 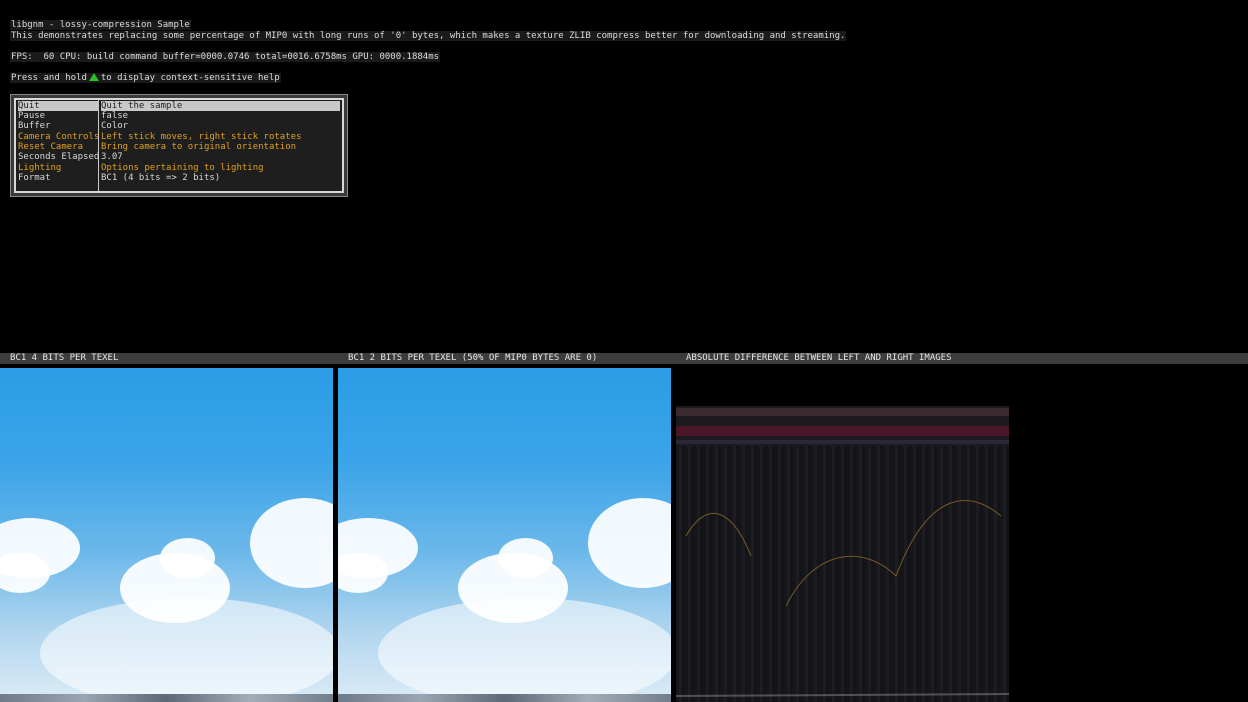 I want to click on help-suffix: to display context-sensitive help, so click(x=190, y=78).